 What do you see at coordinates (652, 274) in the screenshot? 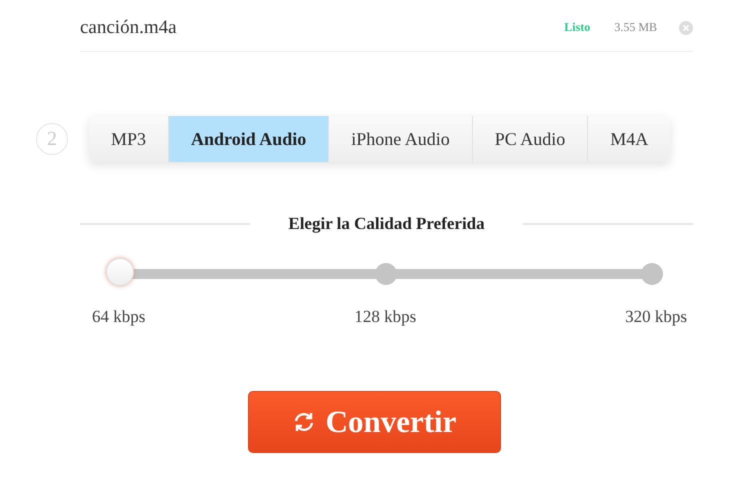
I see `slider-stop` at bounding box center [652, 274].